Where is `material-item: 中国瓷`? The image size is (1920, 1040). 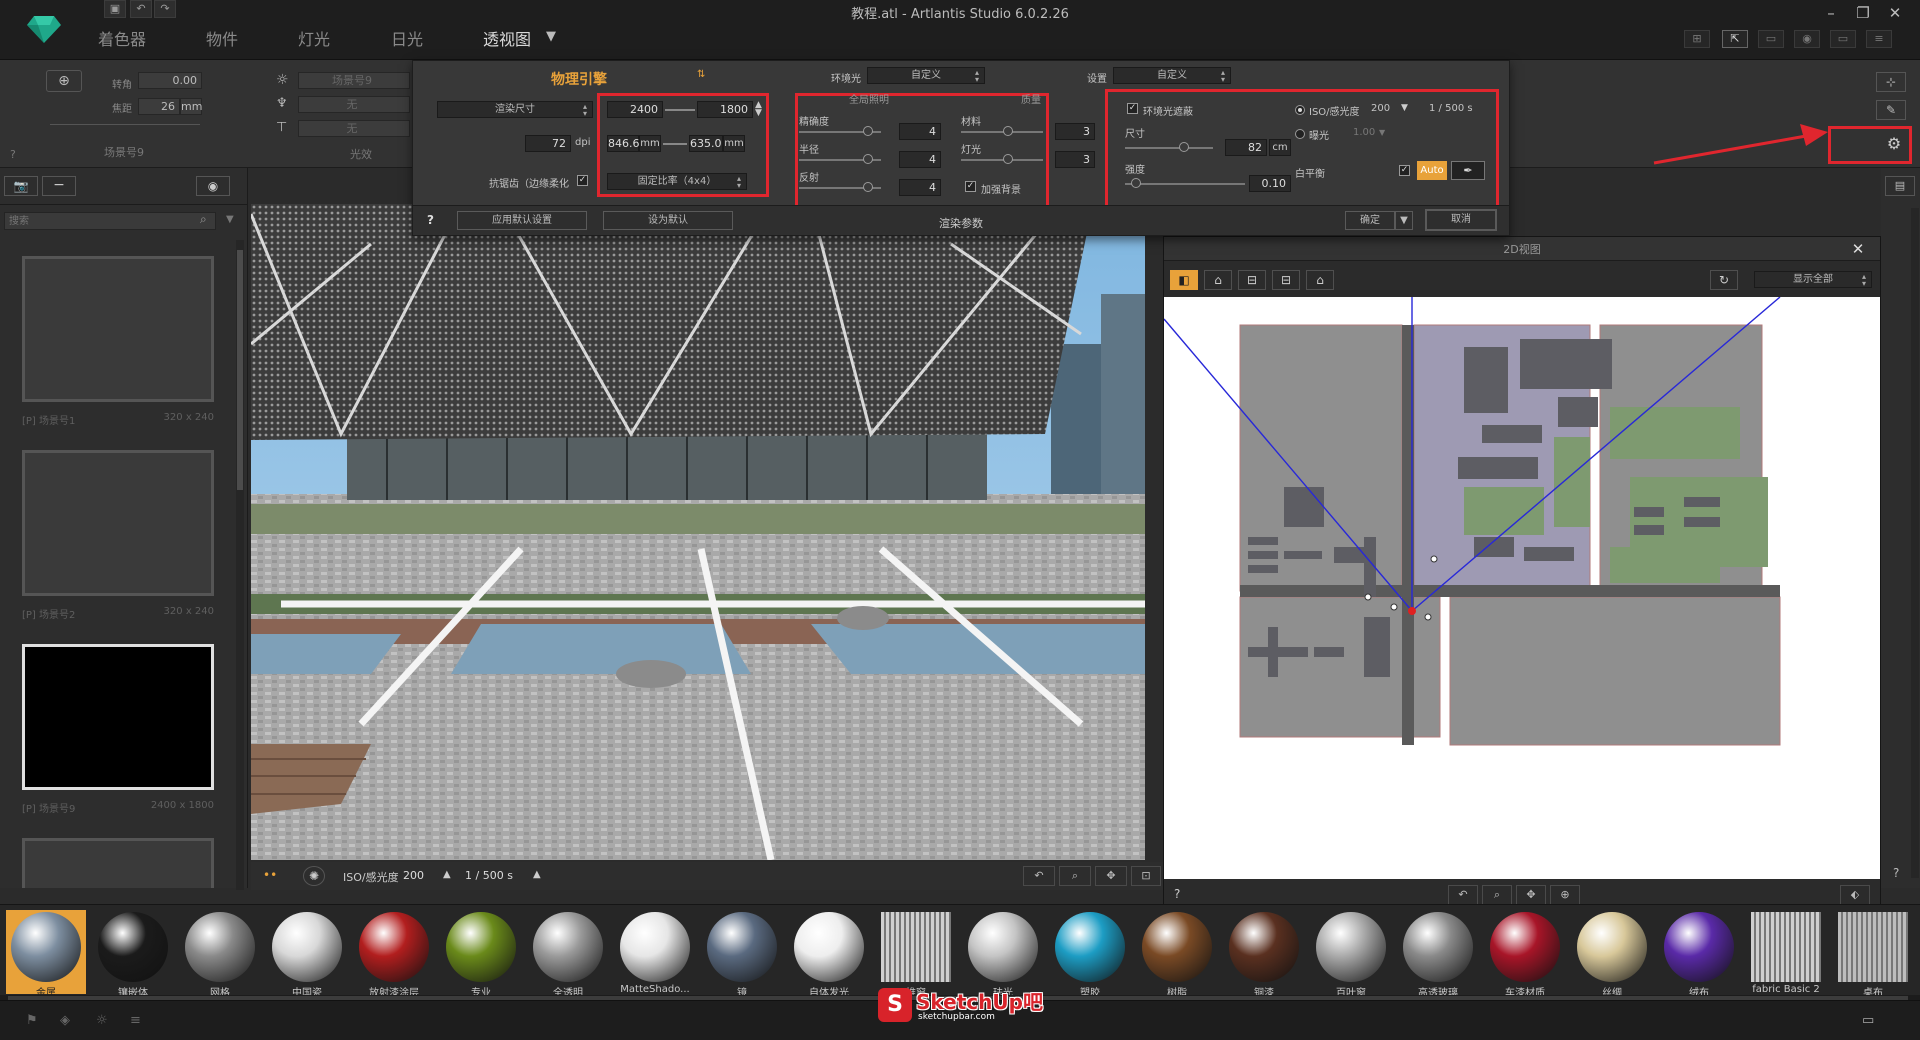 material-item: 中国瓷 is located at coordinates (307, 954).